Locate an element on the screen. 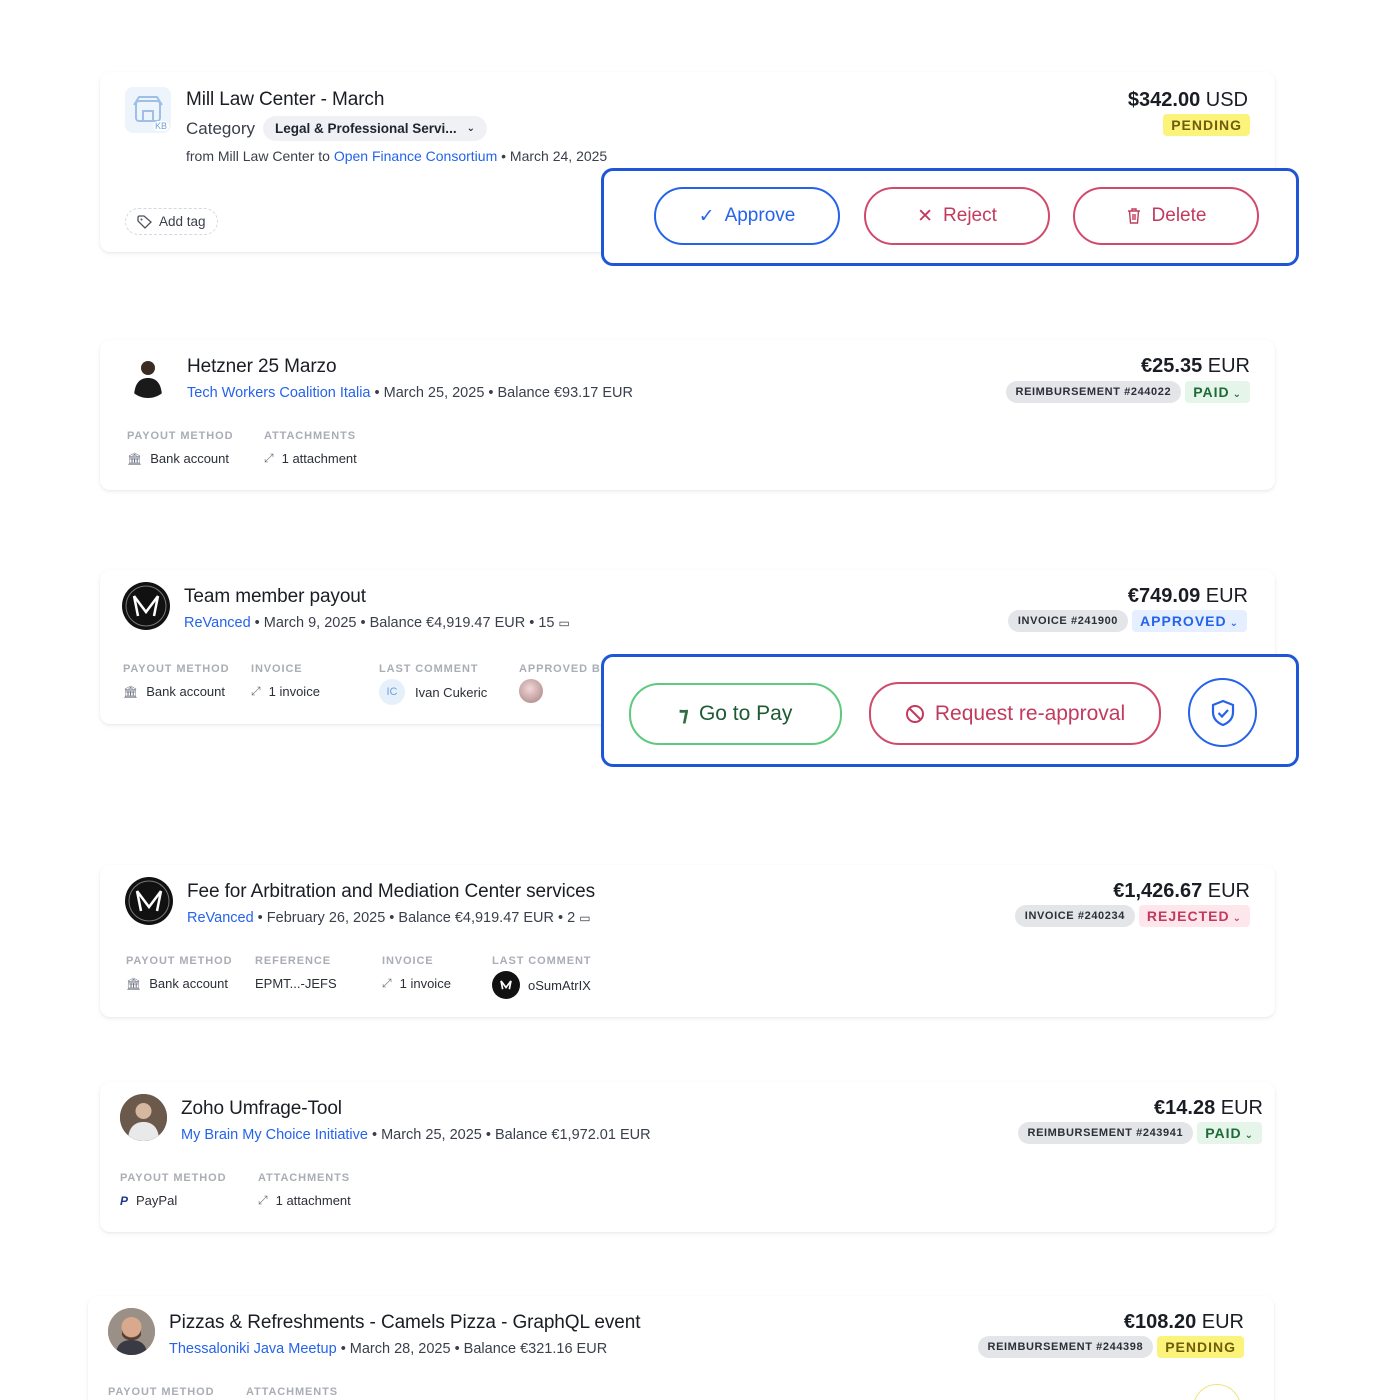 The height and width of the screenshot is (1400, 1400). category-label: Category is located at coordinates (220, 128).